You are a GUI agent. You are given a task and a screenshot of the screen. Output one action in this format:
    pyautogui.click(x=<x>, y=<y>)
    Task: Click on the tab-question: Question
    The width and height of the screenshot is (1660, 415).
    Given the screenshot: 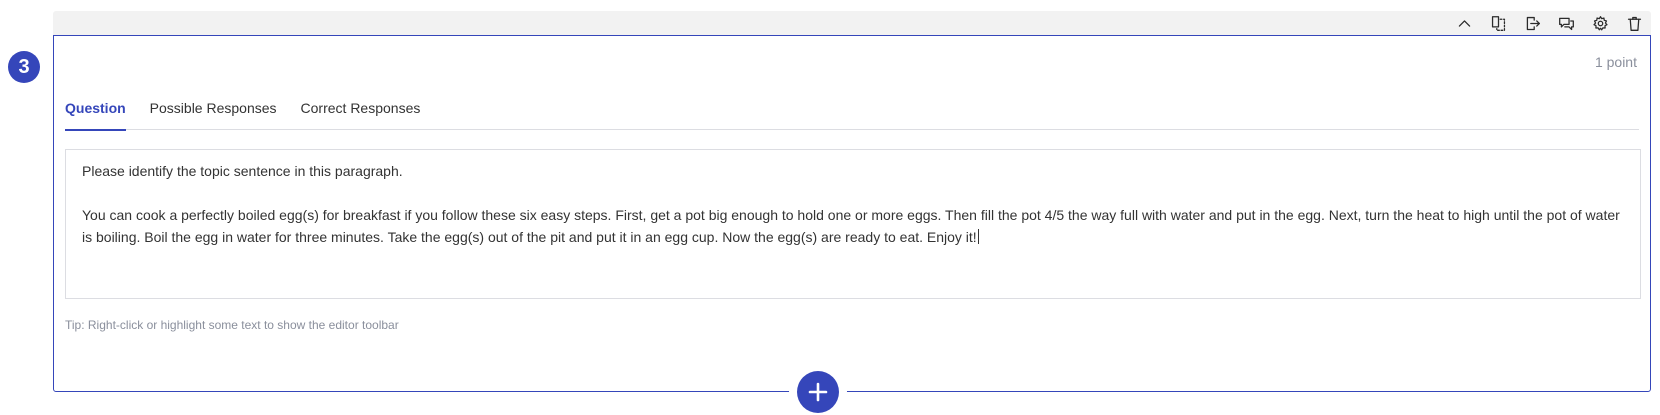 What is the action you would take?
    pyautogui.click(x=95, y=115)
    